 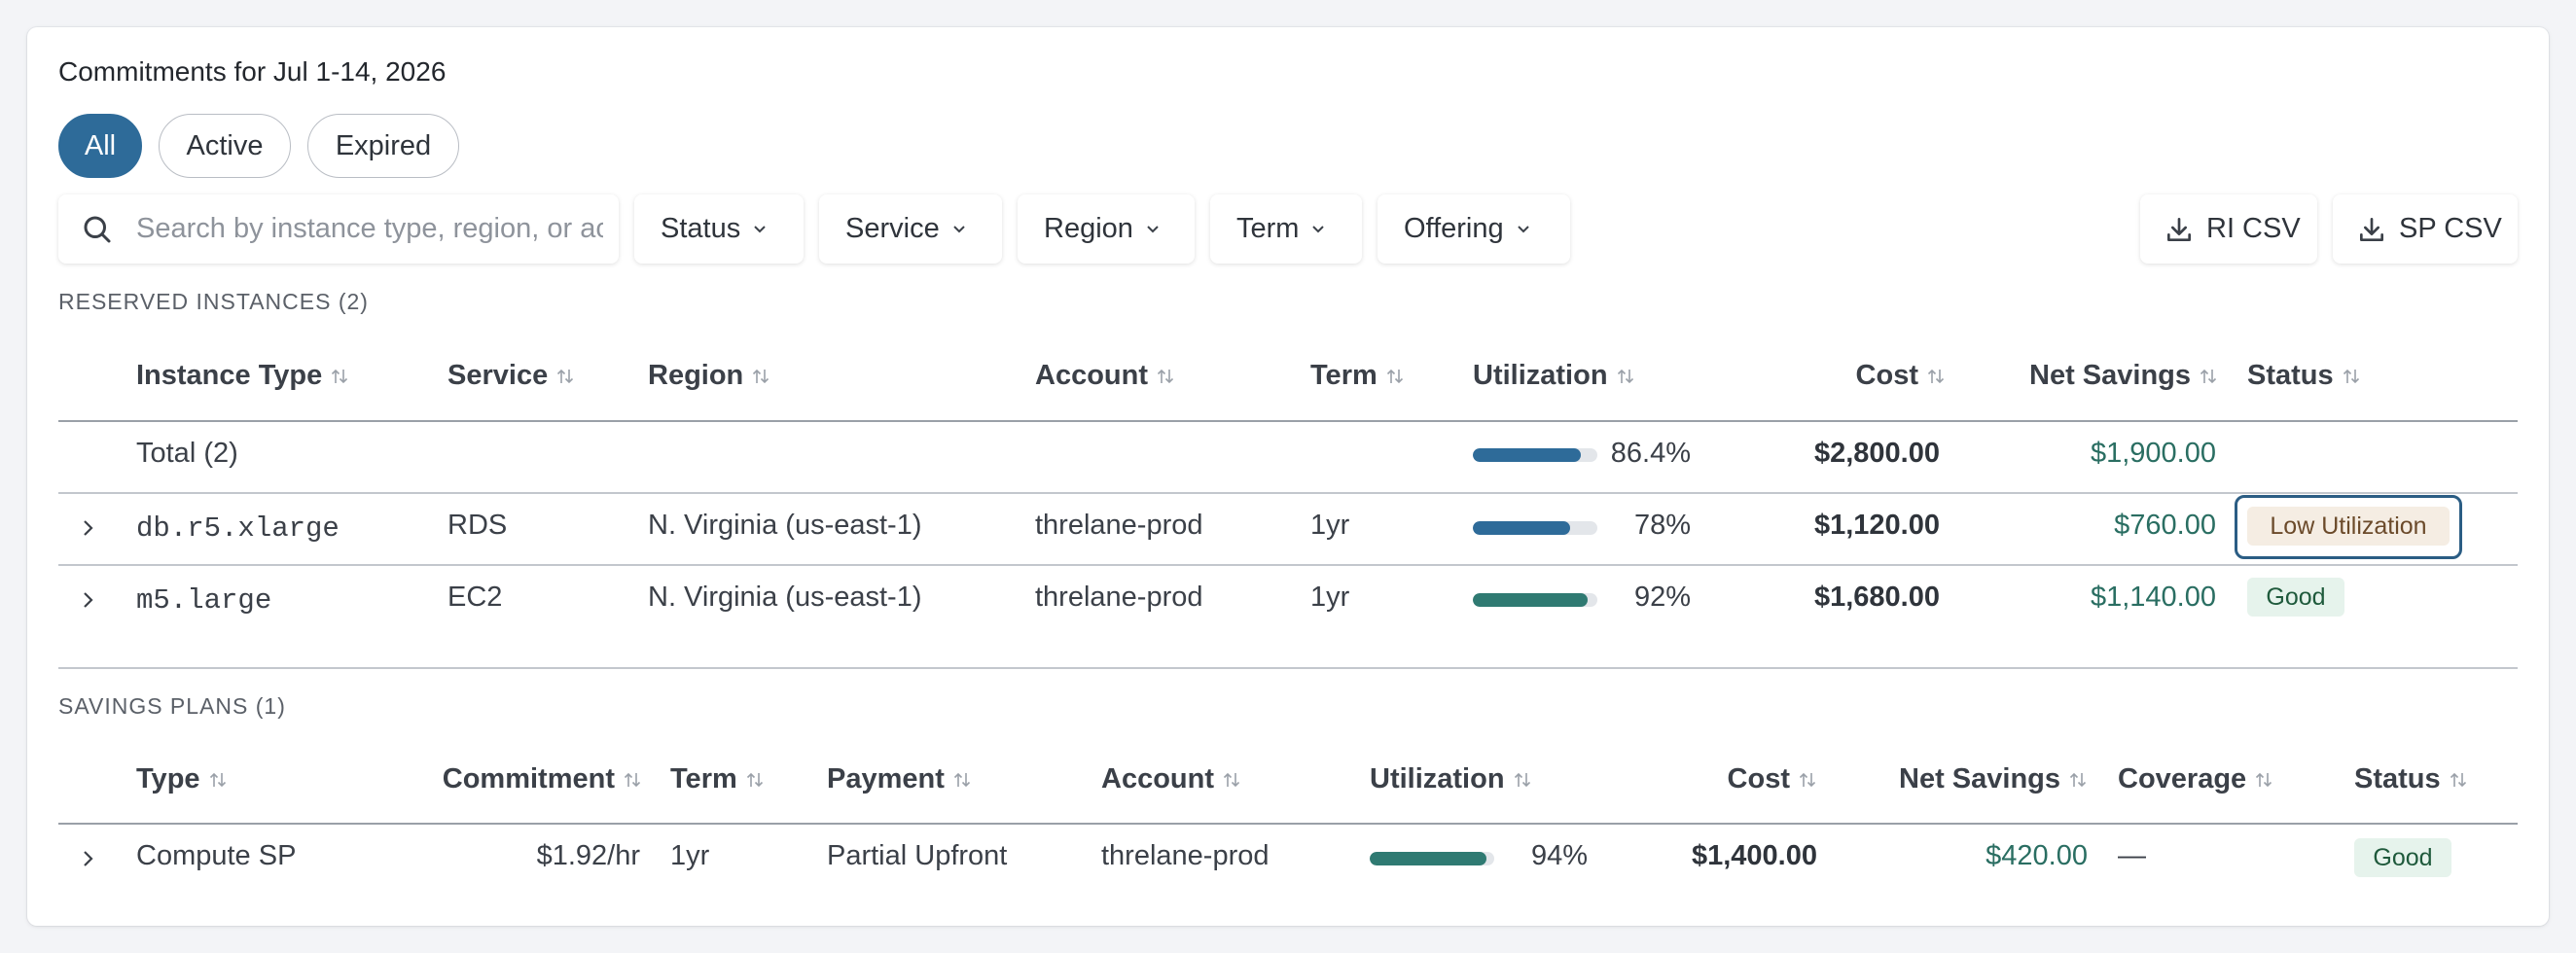 I want to click on sp-row-1-cost: $1,400.00, so click(x=1754, y=855).